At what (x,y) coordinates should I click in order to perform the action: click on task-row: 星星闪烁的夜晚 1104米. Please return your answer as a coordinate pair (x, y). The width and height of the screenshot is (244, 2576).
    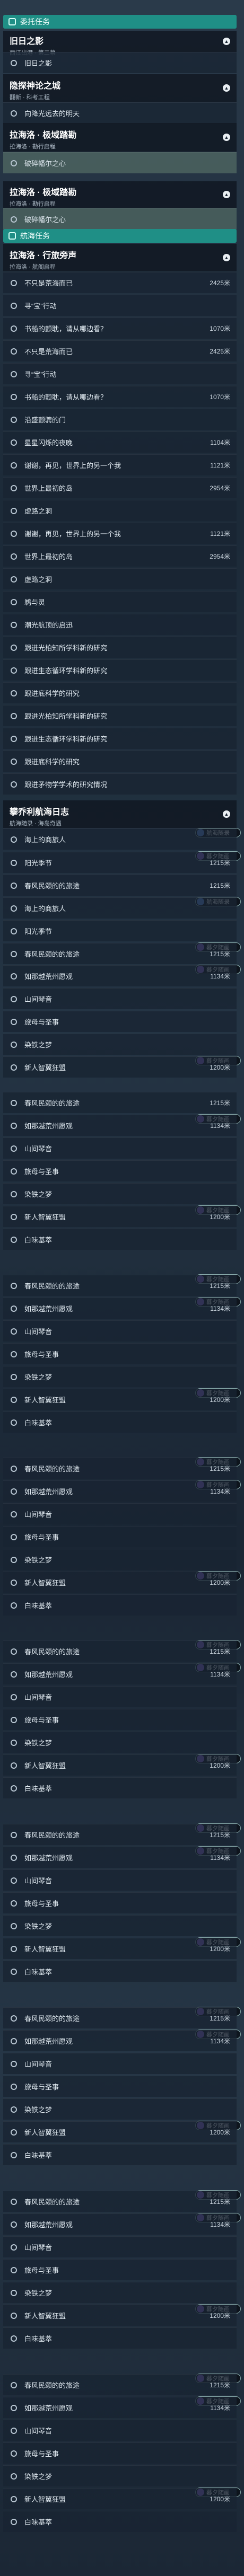
    Looking at the image, I should click on (120, 442).